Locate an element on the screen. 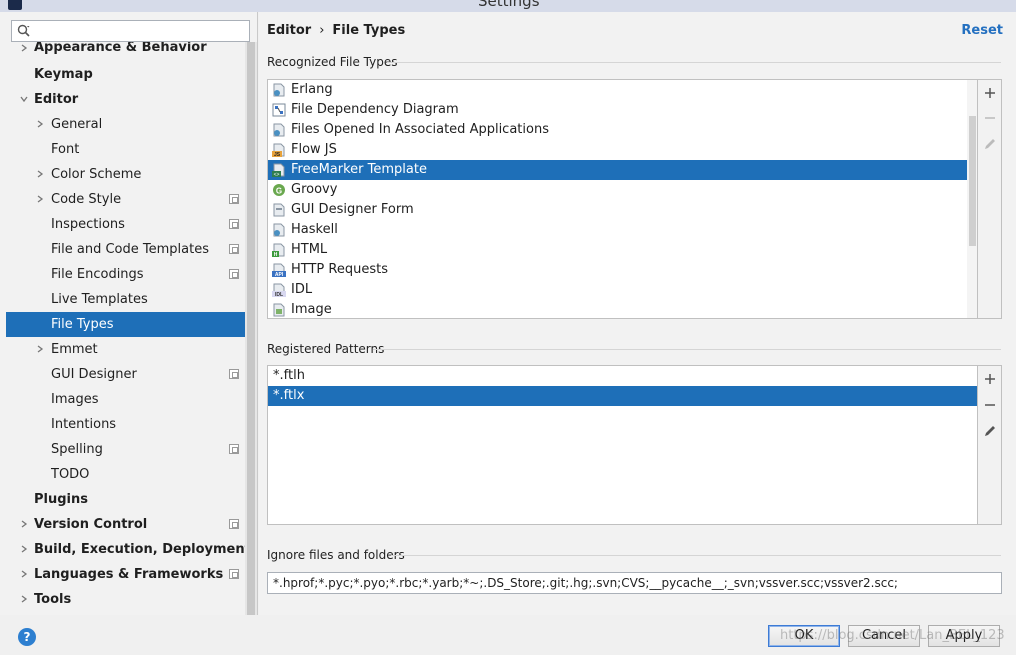  help-button: ? is located at coordinates (27, 637).